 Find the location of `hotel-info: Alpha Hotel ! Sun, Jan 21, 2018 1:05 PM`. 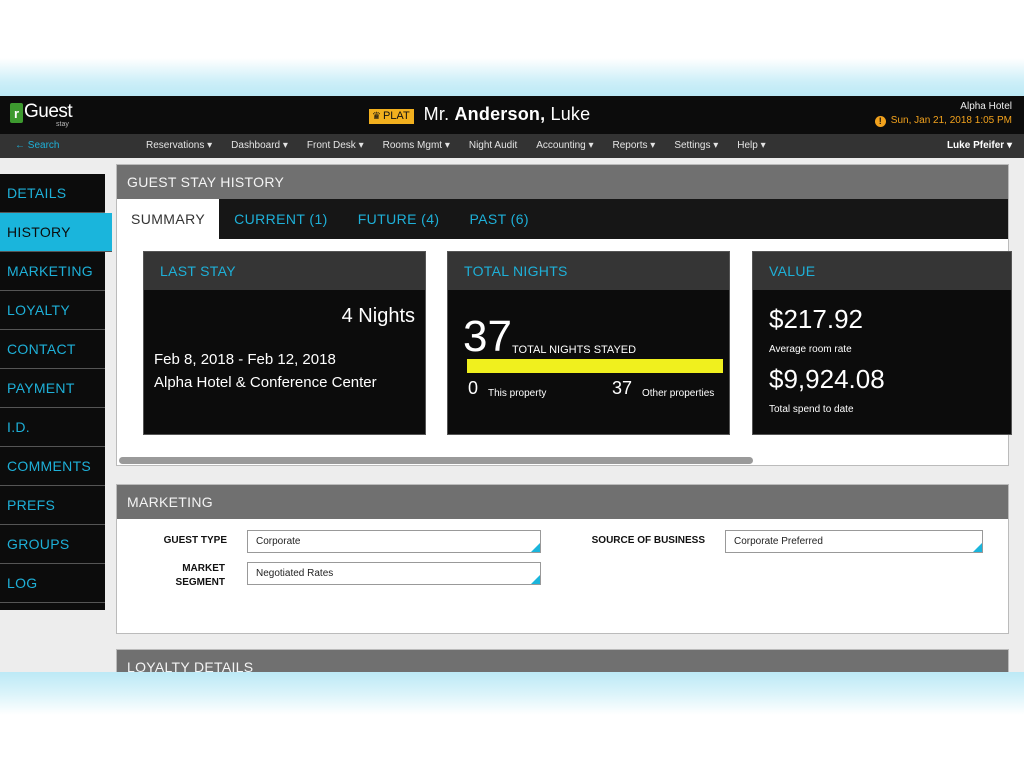

hotel-info: Alpha Hotel ! Sun, Jan 21, 2018 1:05 PM is located at coordinates (943, 115).